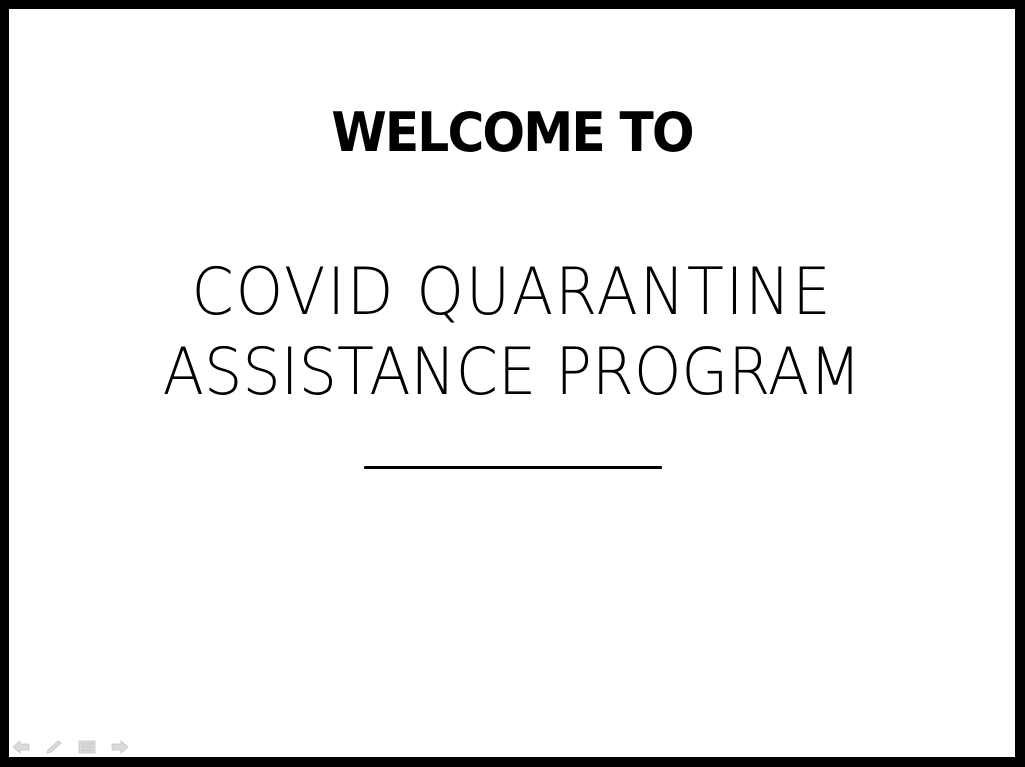  I want to click on pen-icon, so click(54, 747).